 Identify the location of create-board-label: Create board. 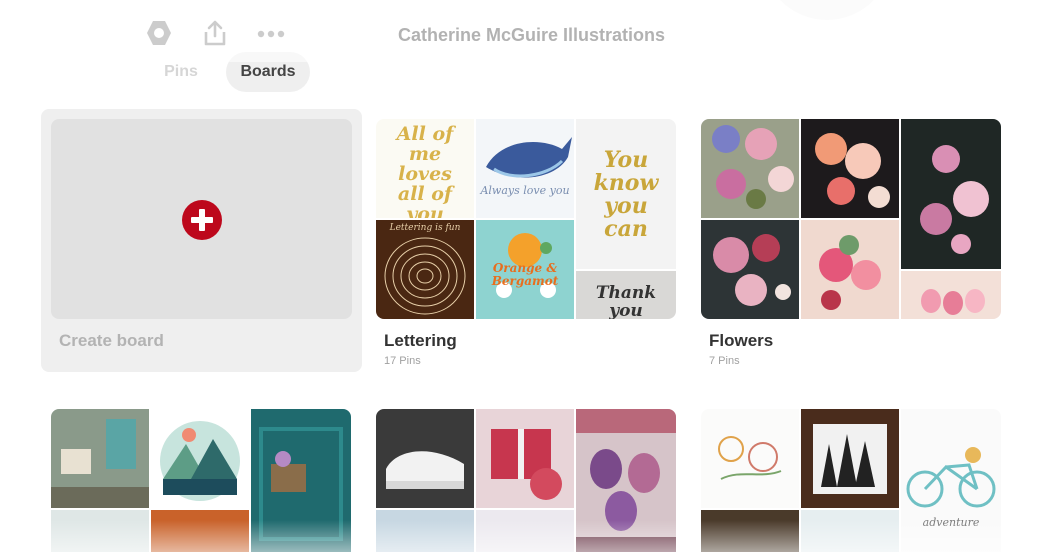
(111, 340).